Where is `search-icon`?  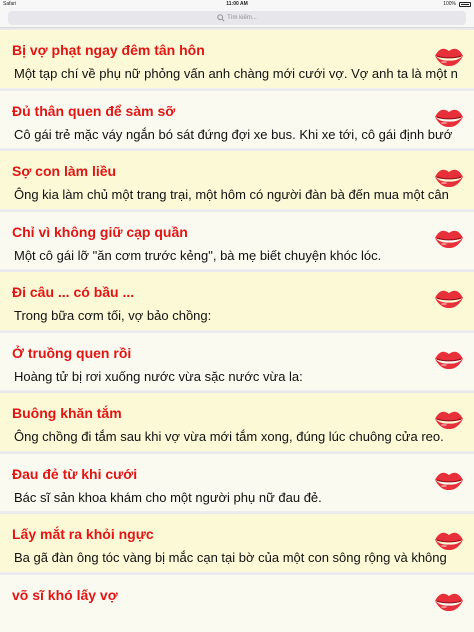
search-icon is located at coordinates (221, 18).